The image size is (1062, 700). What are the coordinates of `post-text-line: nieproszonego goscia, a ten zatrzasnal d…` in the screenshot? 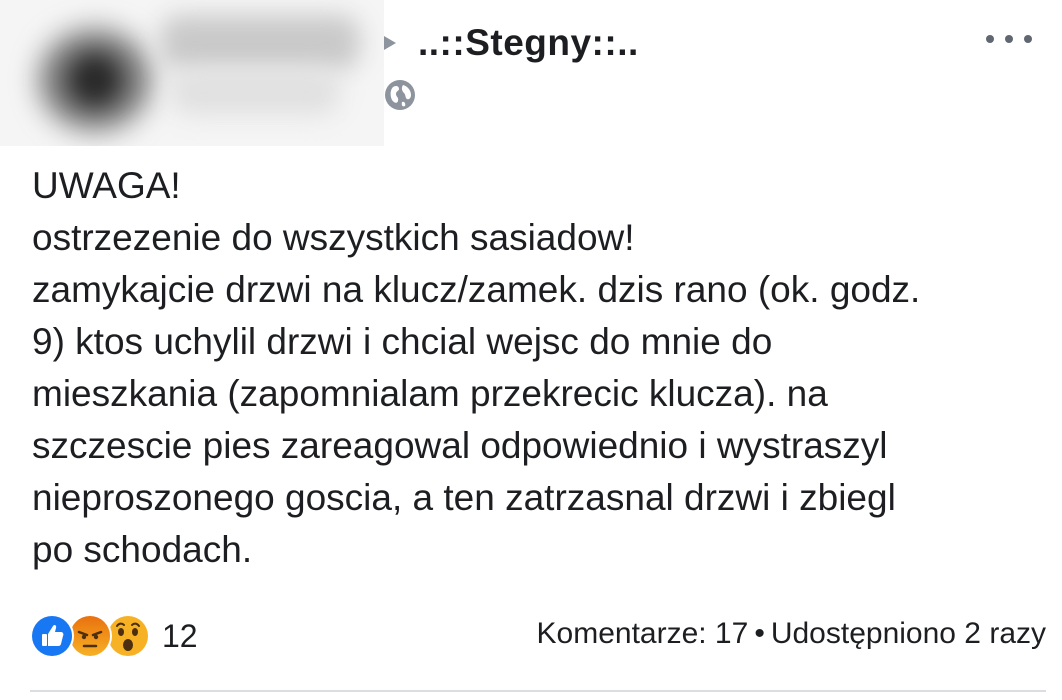 It's located at (464, 497).